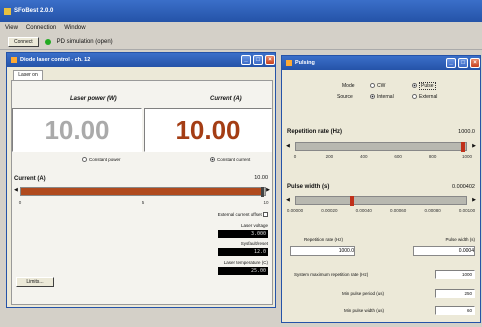 The width and height of the screenshot is (482, 327). I want to click on source-internal-radio: Internal, so click(382, 97).